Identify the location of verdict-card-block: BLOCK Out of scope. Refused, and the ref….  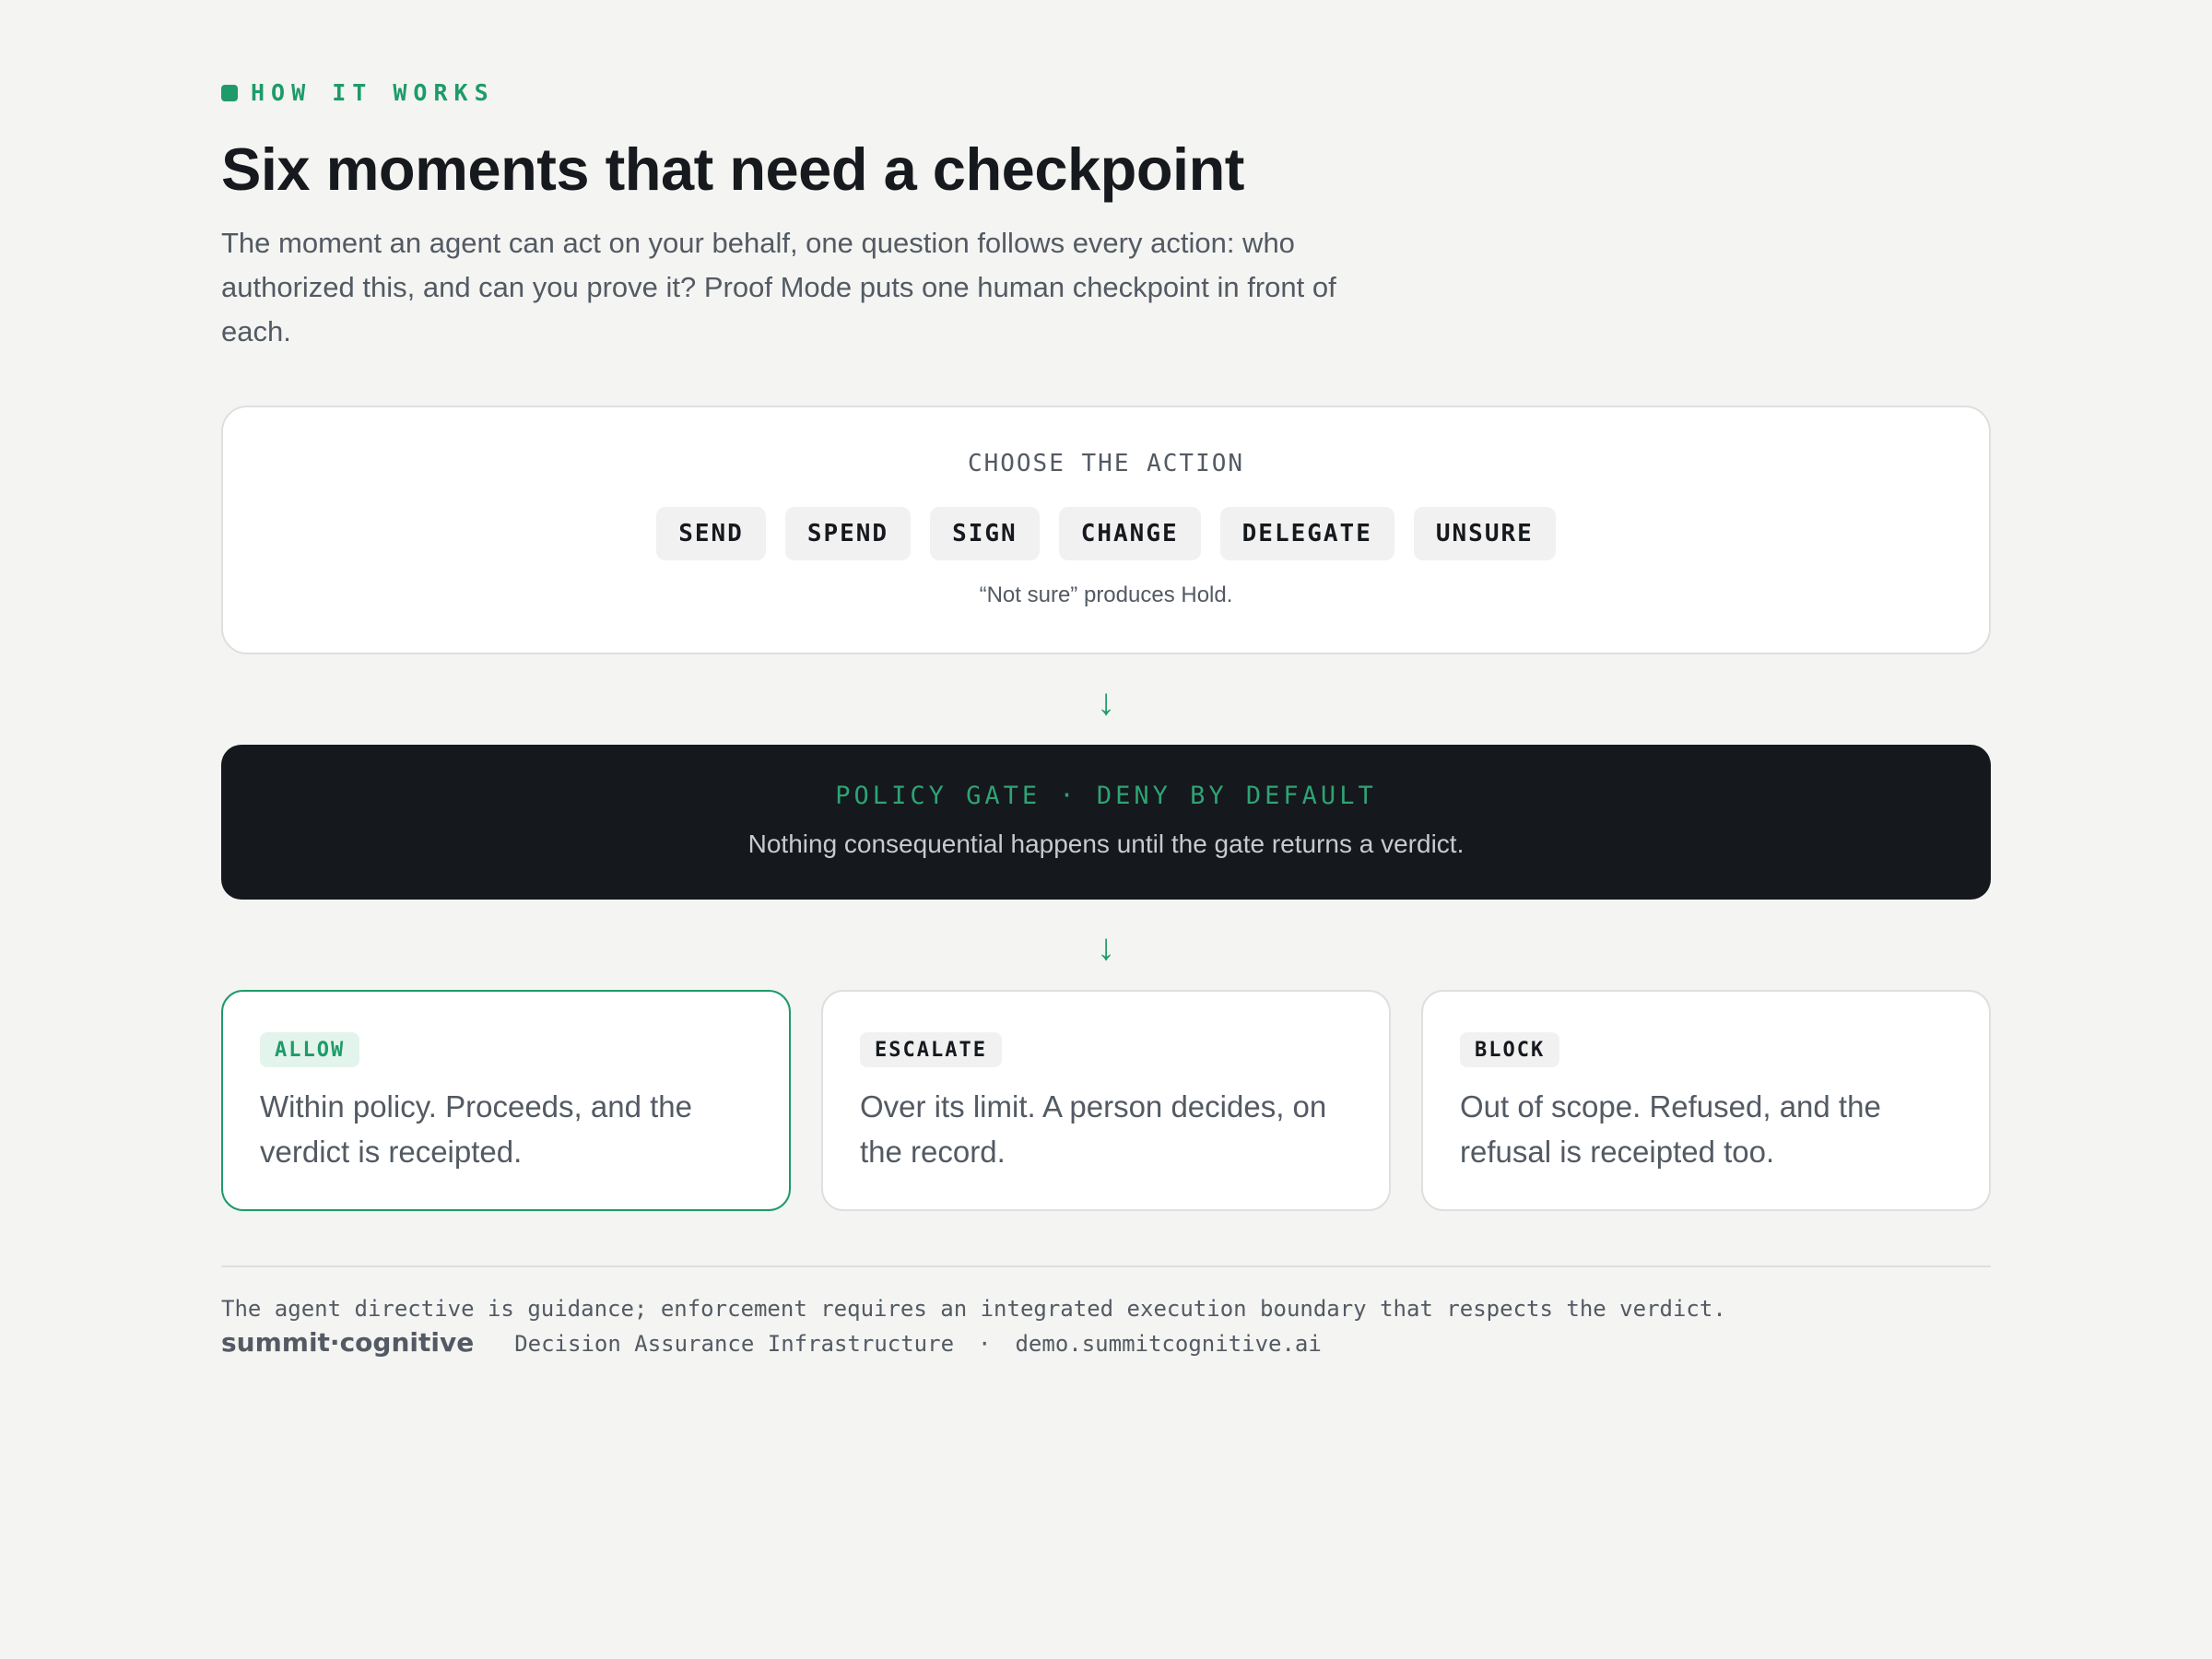
(1706, 1100).